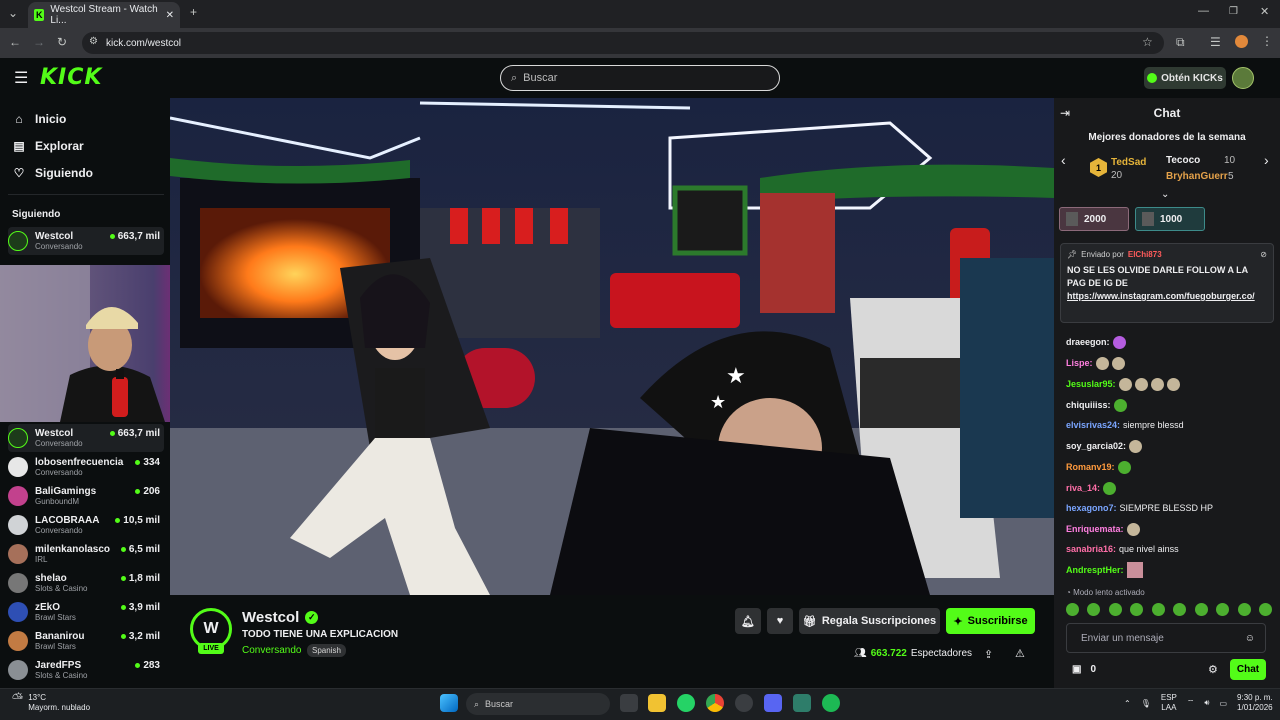  I want to click on follow-heart-button: ♥, so click(780, 621).